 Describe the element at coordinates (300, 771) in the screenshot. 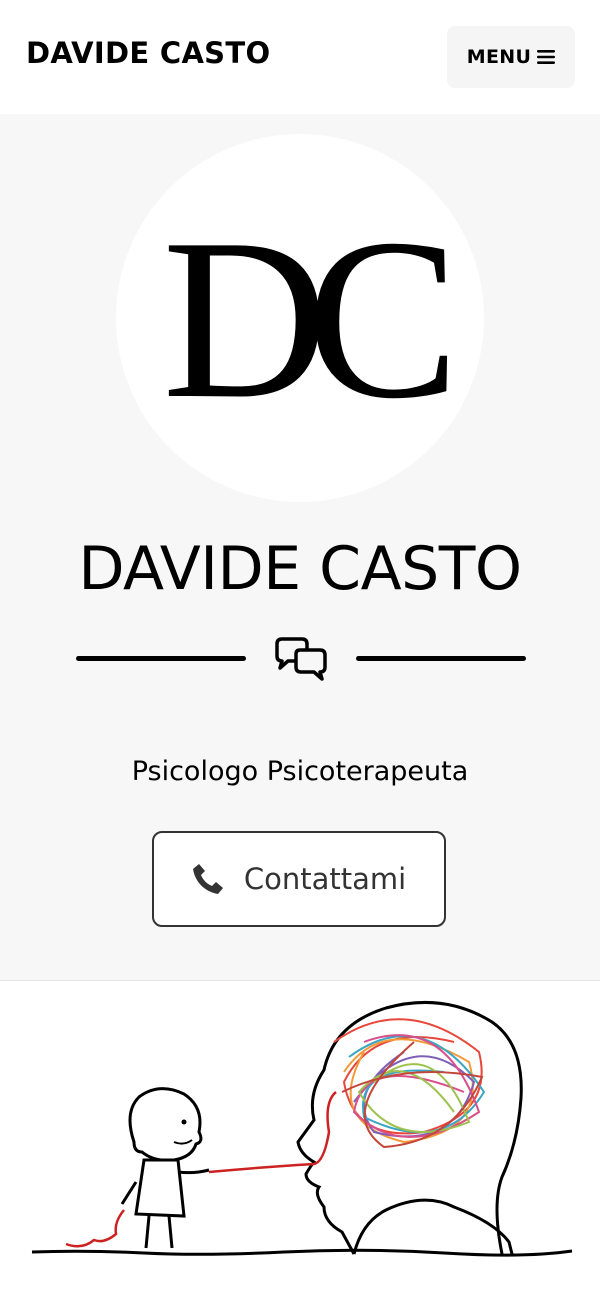

I see `subtitle: Psicologo Psicoterapeuta` at that location.